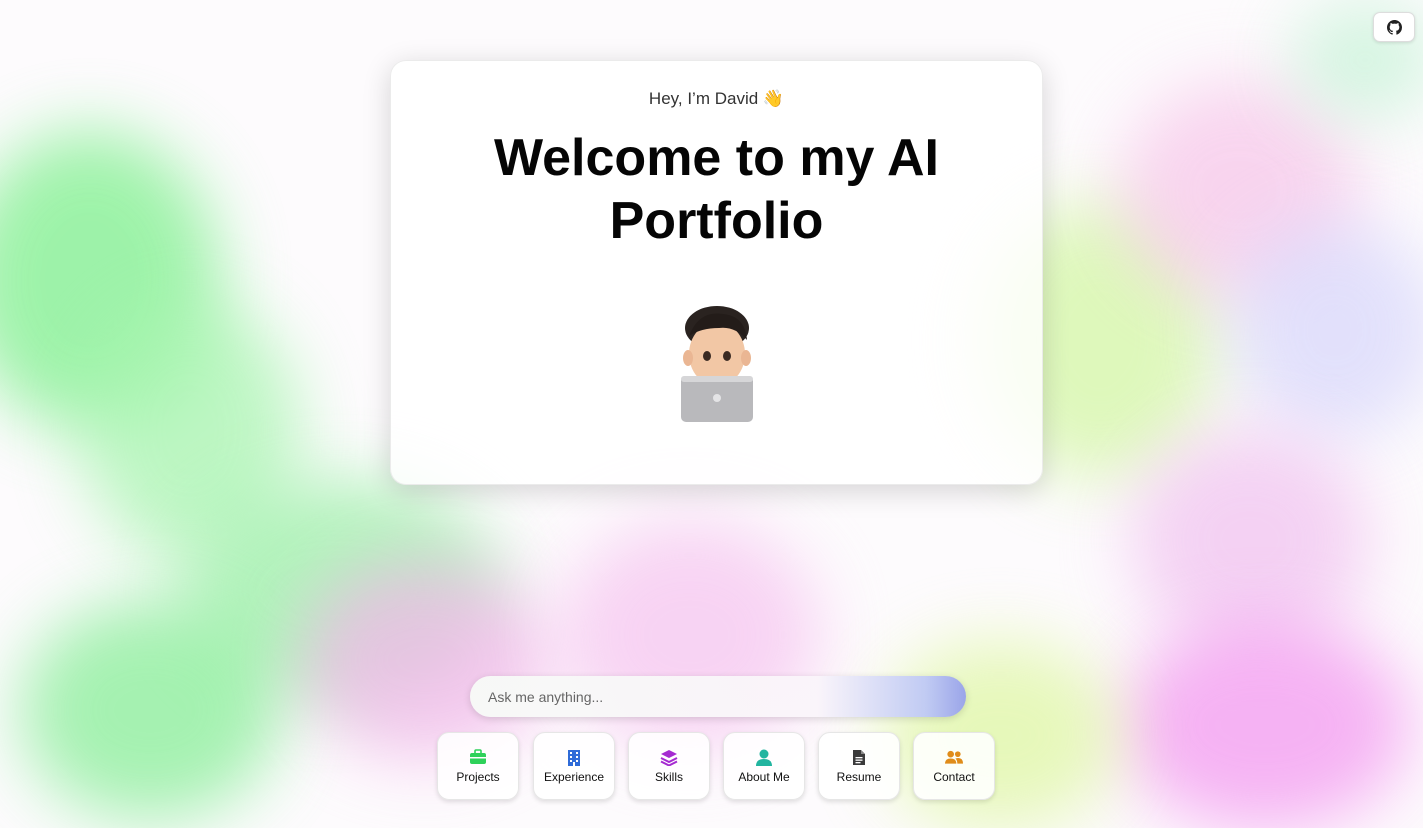 The height and width of the screenshot is (828, 1423). Describe the element at coordinates (478, 757) in the screenshot. I see `briefcase-icon` at that location.